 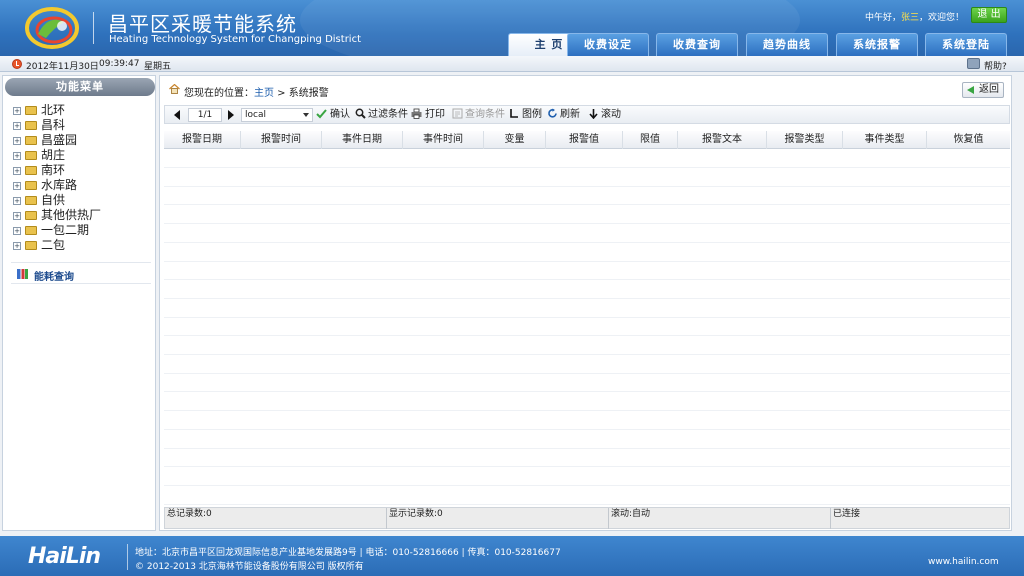 What do you see at coordinates (611, 115) in the screenshot?
I see `scroll-button: 滚动` at bounding box center [611, 115].